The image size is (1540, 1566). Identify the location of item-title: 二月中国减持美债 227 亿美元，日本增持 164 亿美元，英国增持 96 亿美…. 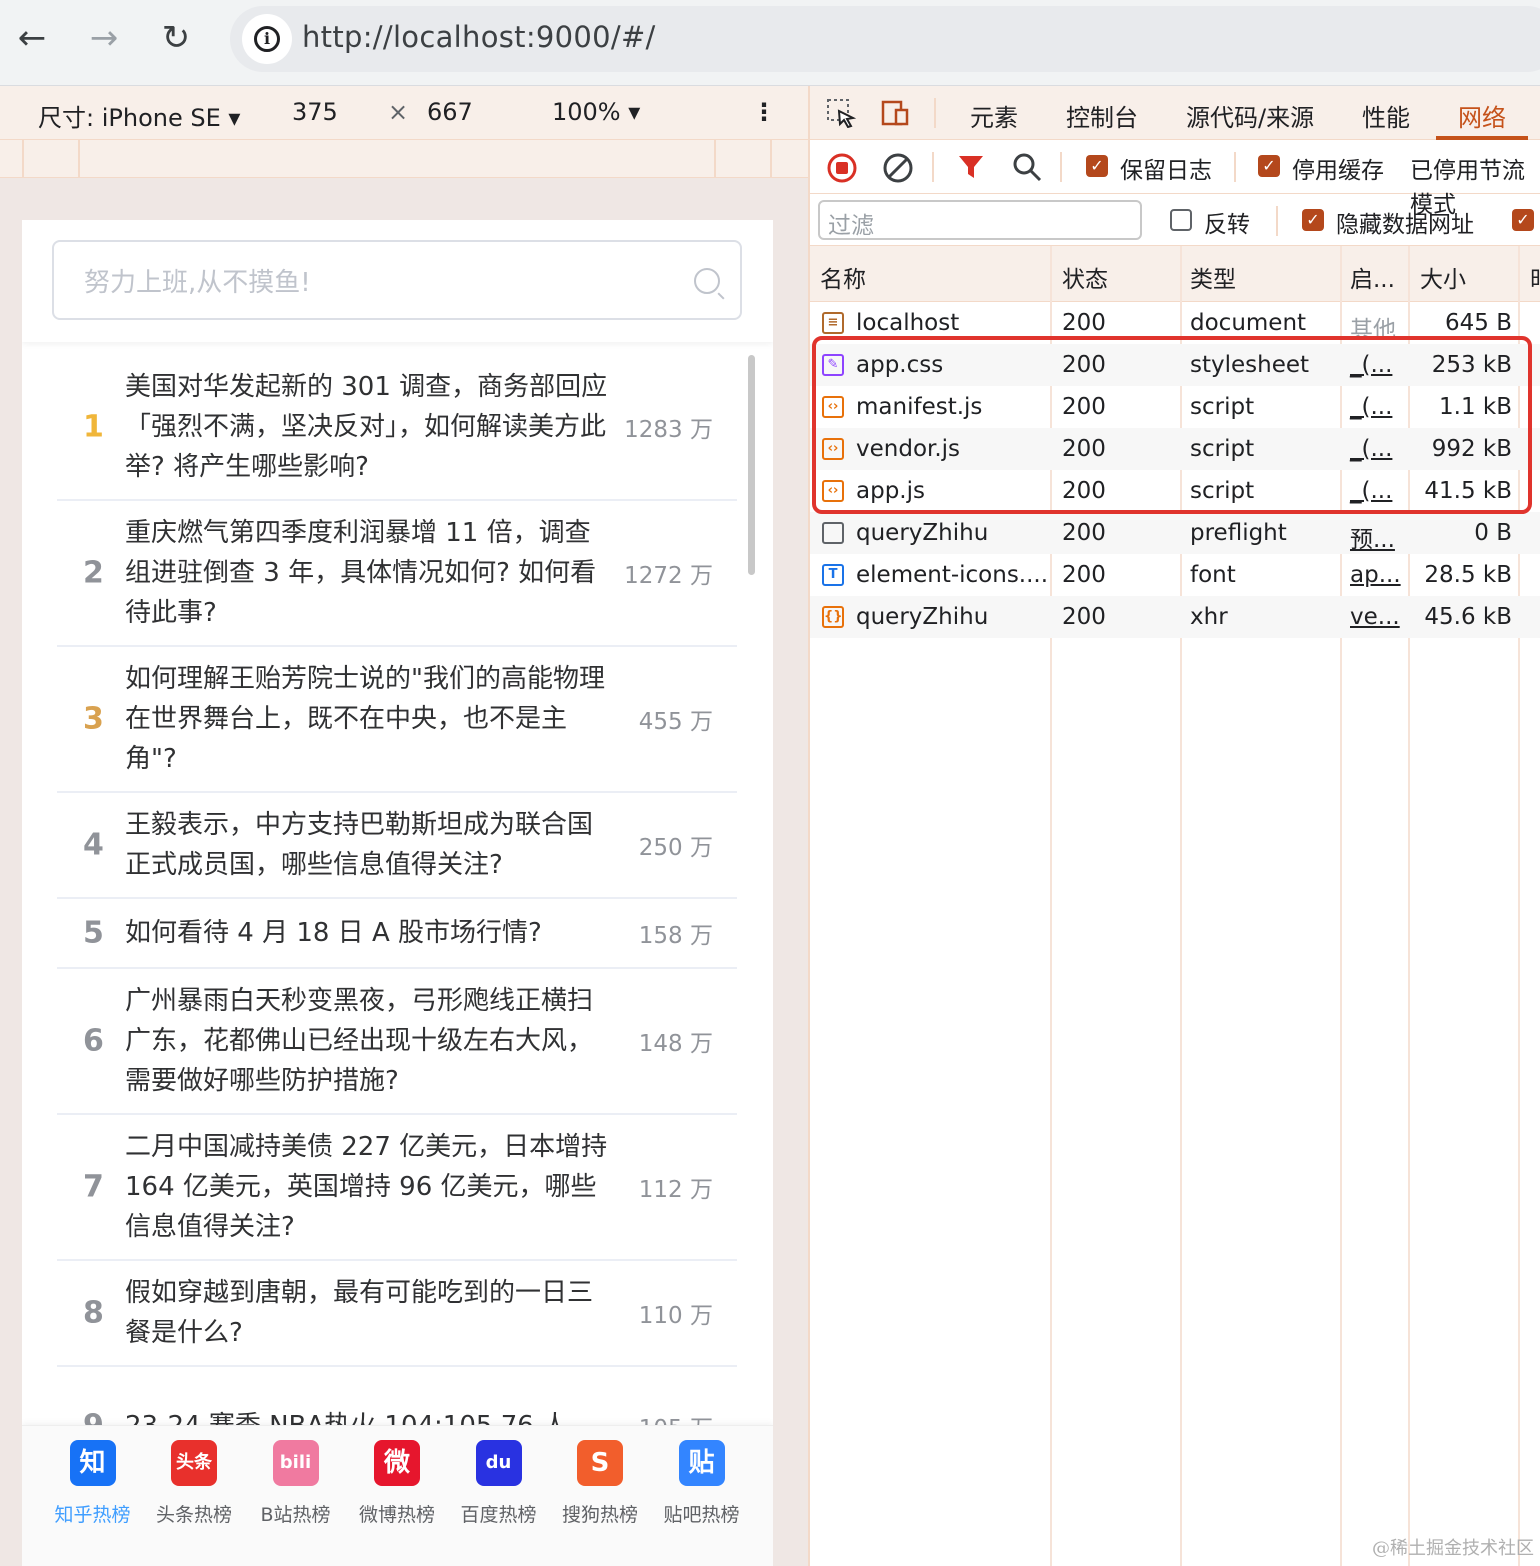
(370, 1187).